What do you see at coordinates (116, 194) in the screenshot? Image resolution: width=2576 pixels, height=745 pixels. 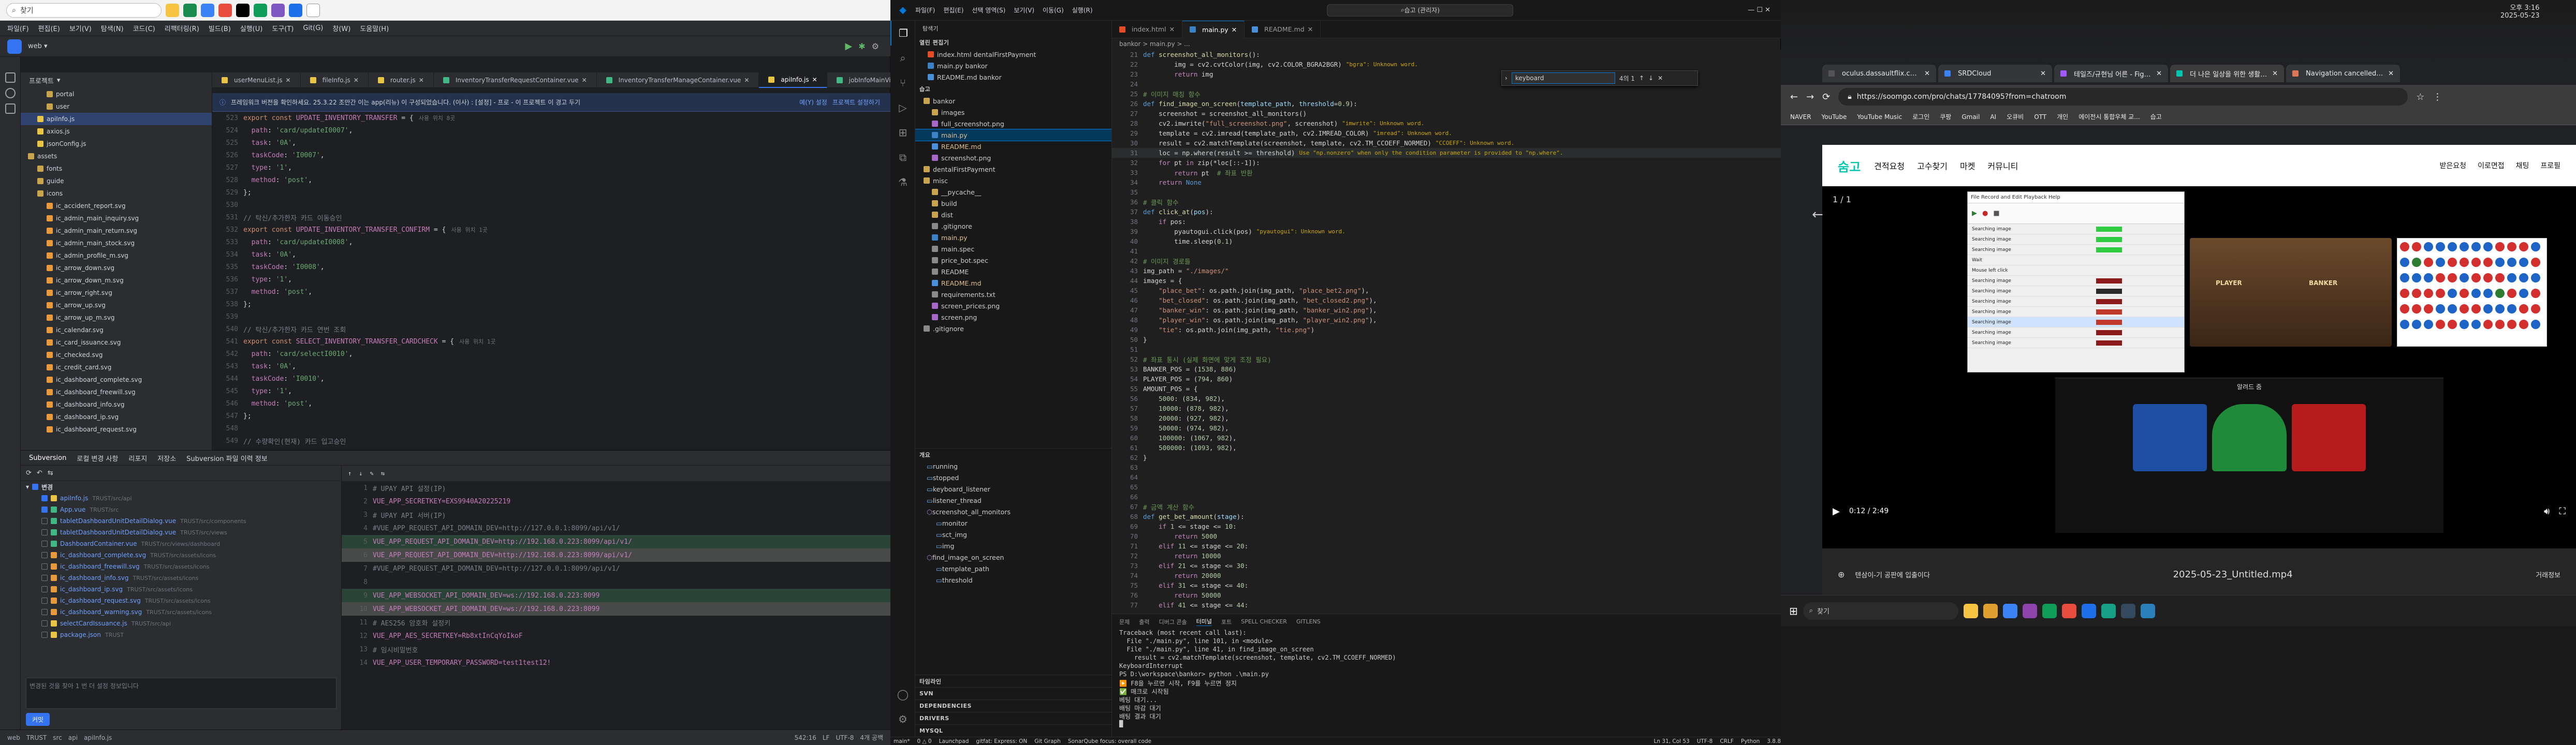 I see `tree-item: icons` at bounding box center [116, 194].